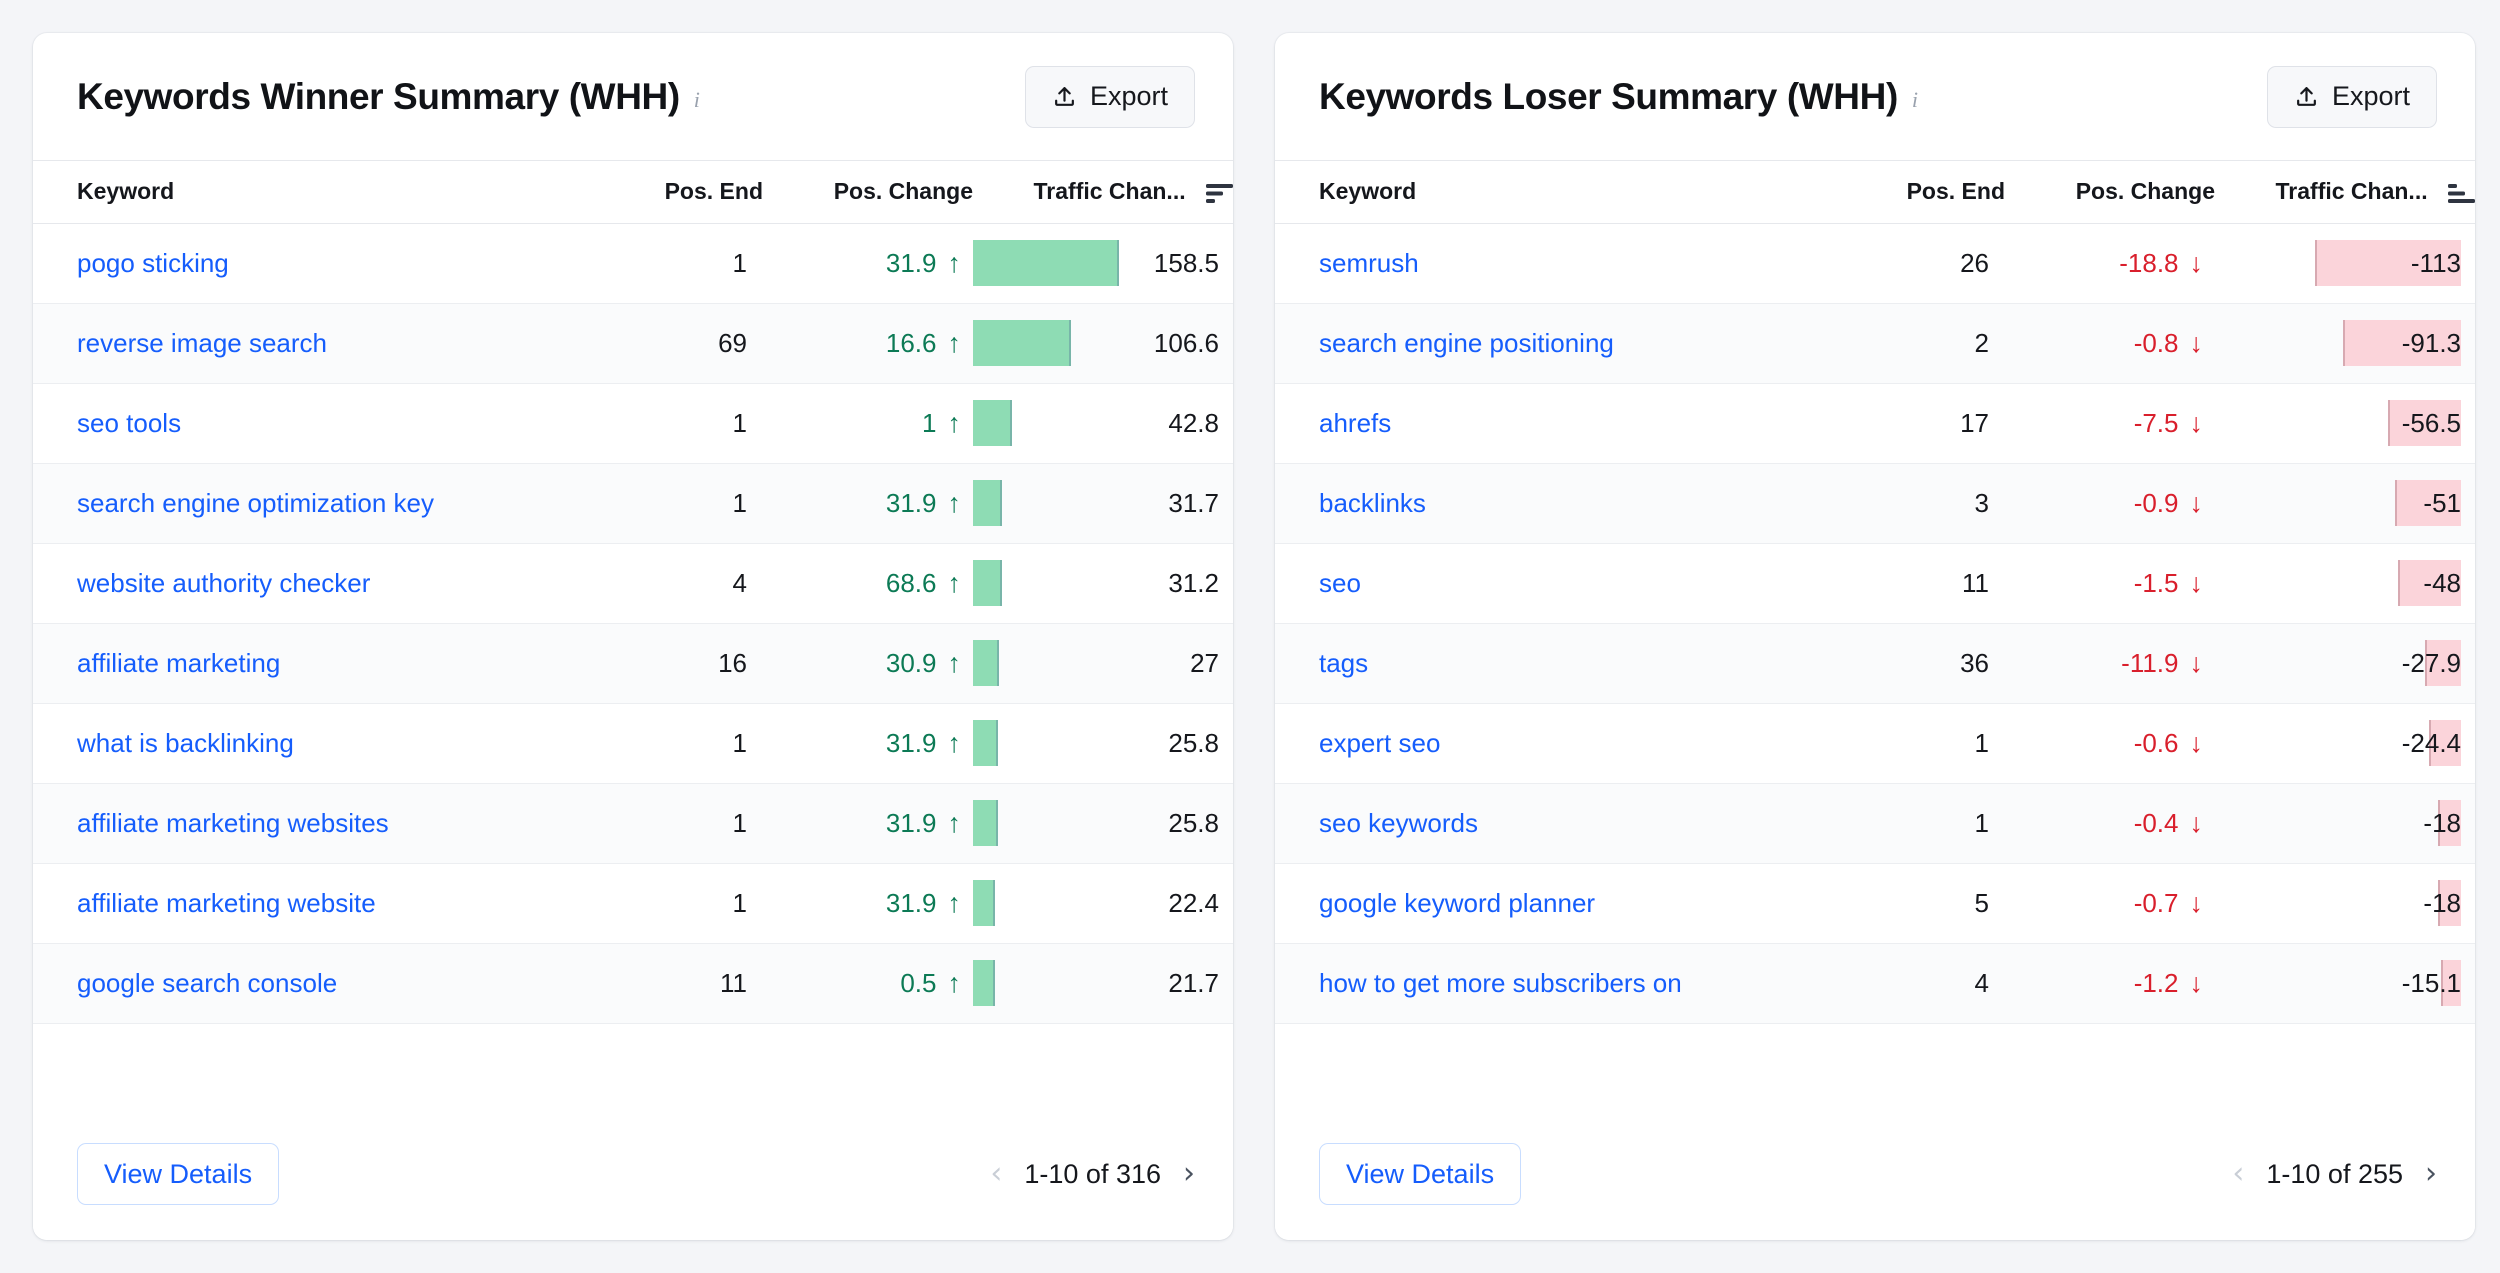 Image resolution: width=2500 pixels, height=1273 pixels. I want to click on cell-pos-change: 30.9 ↑, so click(868, 663).